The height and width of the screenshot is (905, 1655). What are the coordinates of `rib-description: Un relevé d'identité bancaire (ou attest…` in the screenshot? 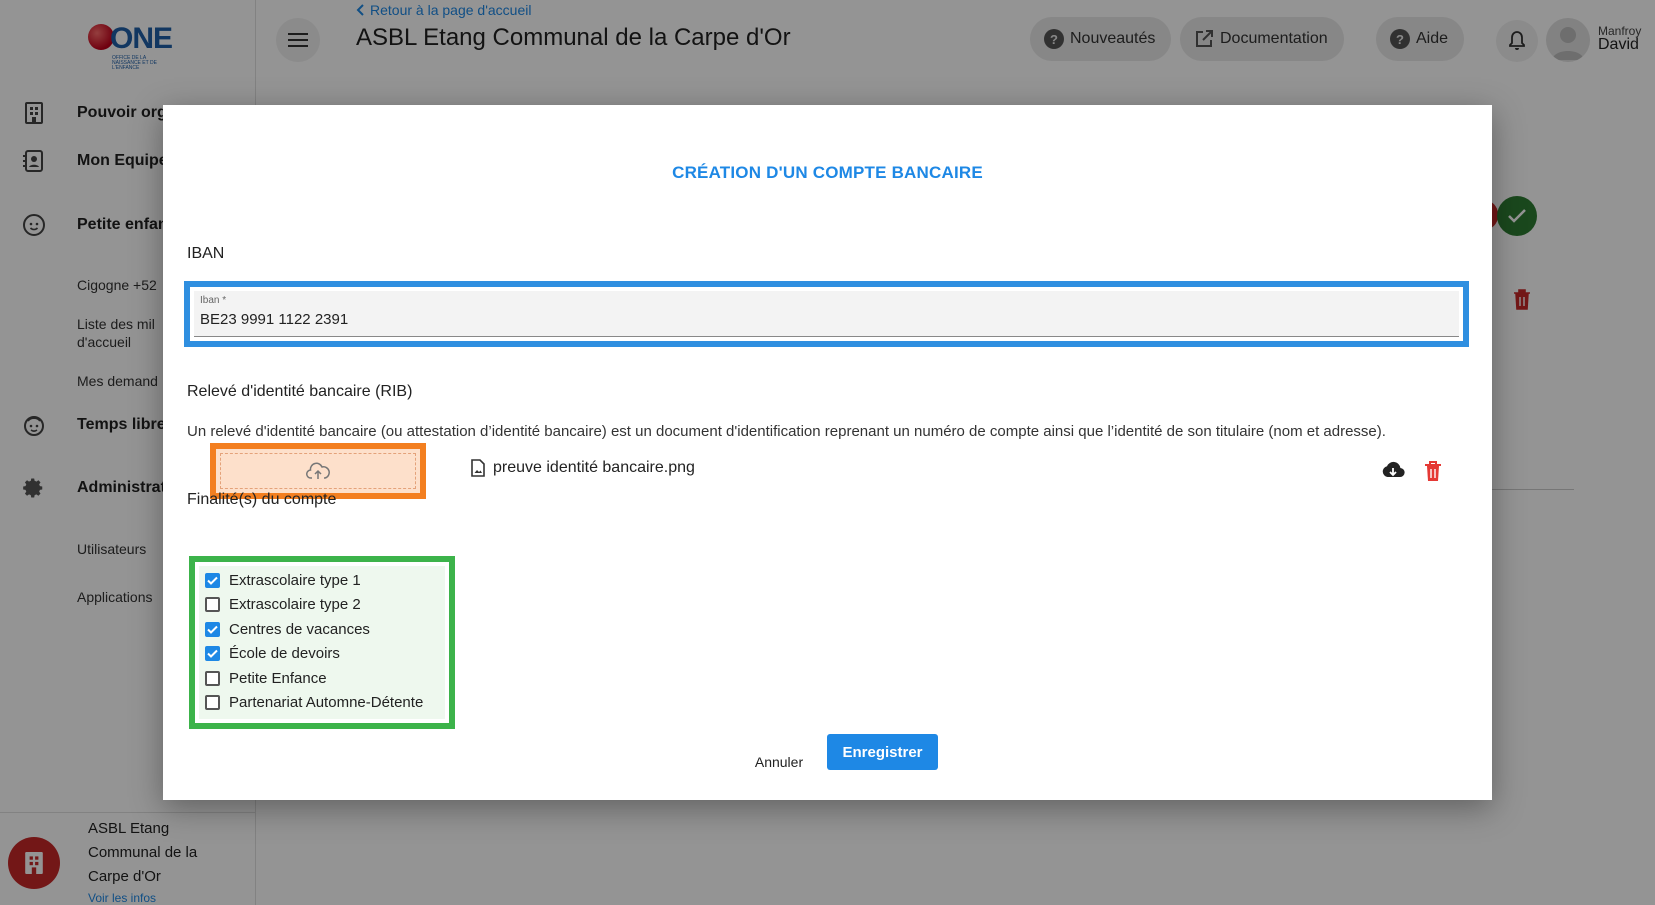 It's located at (786, 431).